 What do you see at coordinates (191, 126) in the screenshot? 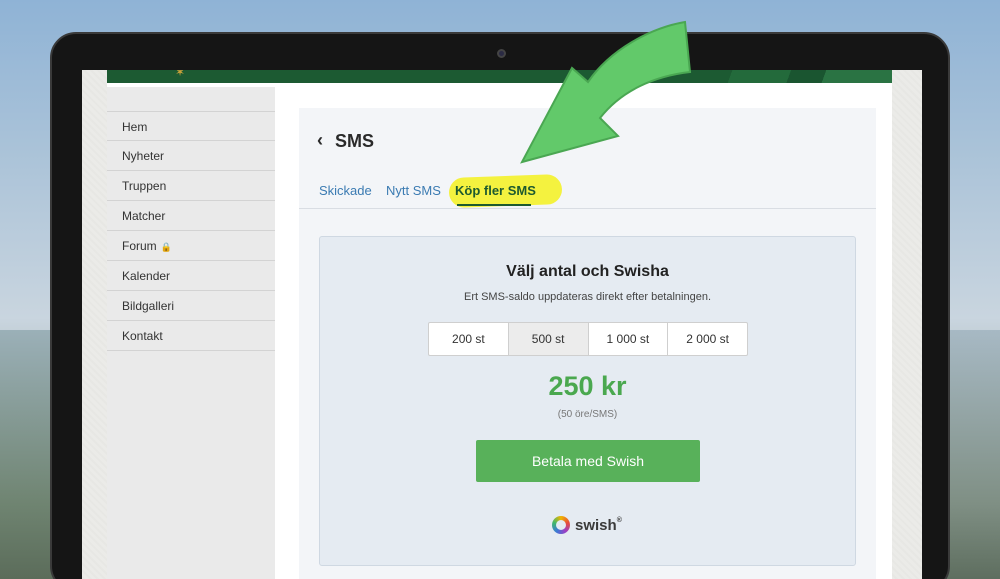
I see `sidebar-item-hem: Hem` at bounding box center [191, 126].